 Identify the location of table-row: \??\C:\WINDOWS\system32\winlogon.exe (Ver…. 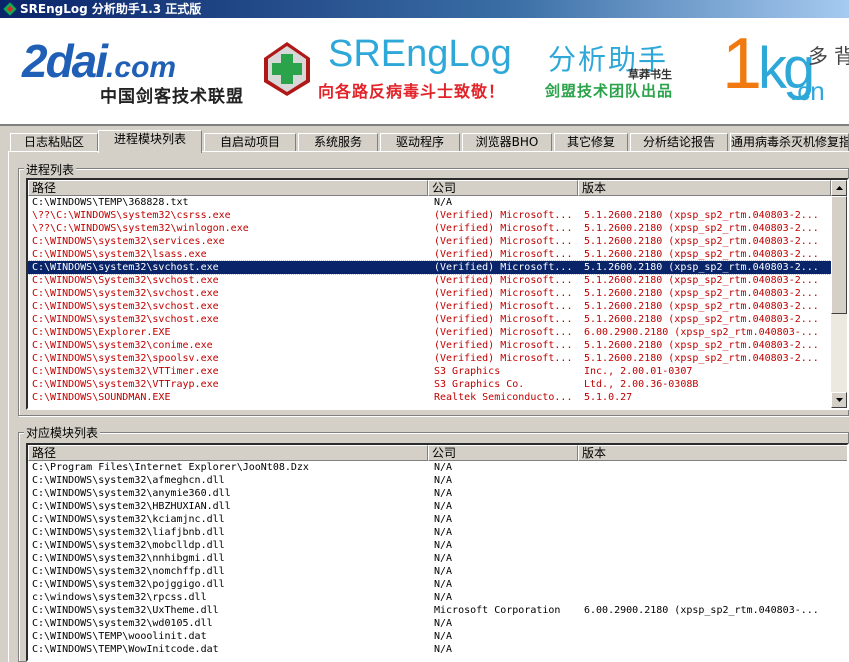
(437, 228).